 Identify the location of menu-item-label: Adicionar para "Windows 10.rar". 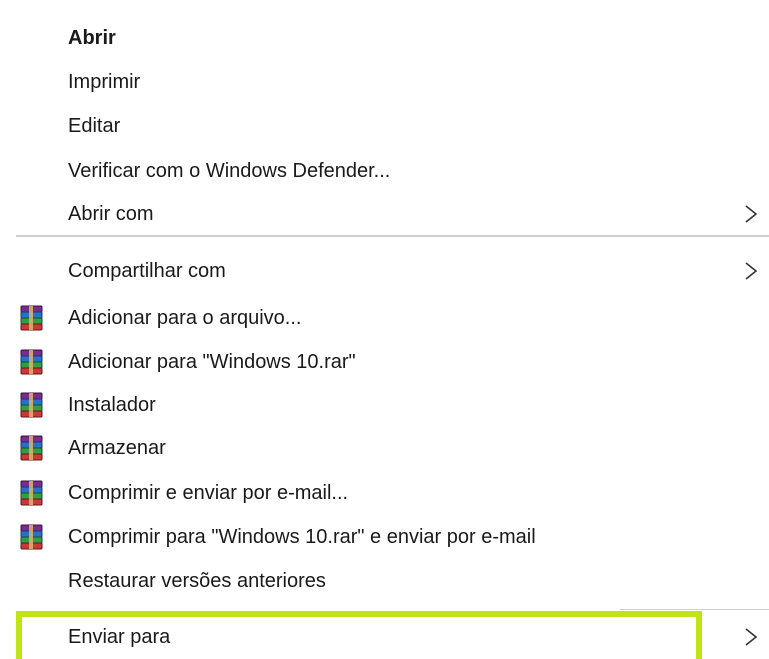
(212, 362).